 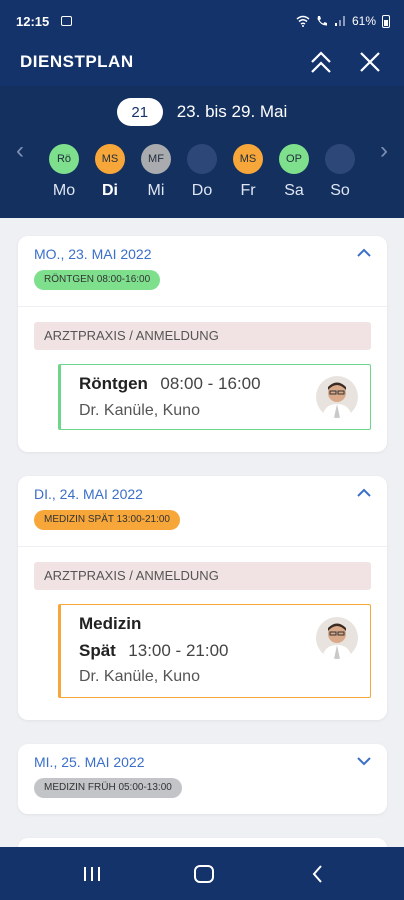 What do you see at coordinates (322, 21) in the screenshot?
I see `call-icon` at bounding box center [322, 21].